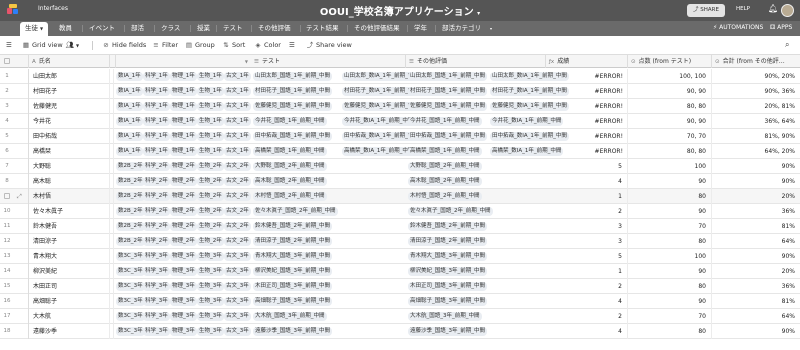 This screenshot has width=800, height=350. Describe the element at coordinates (183, 331) in the screenshot. I see `linked-record-chip: 物理_3年` at that location.